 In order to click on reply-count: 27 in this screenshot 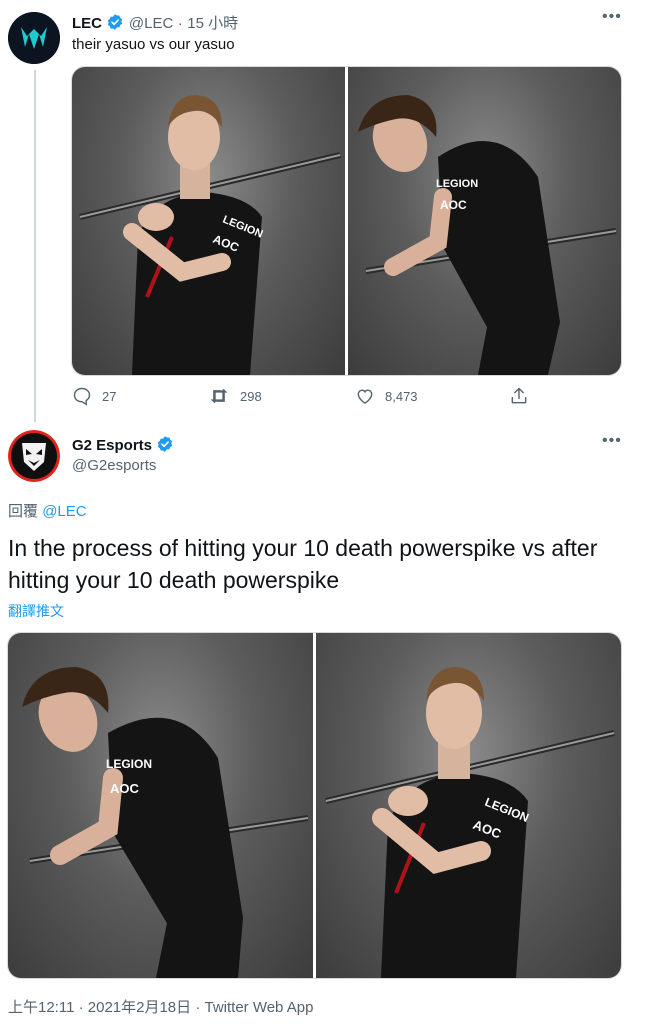, I will do `click(109, 396)`.